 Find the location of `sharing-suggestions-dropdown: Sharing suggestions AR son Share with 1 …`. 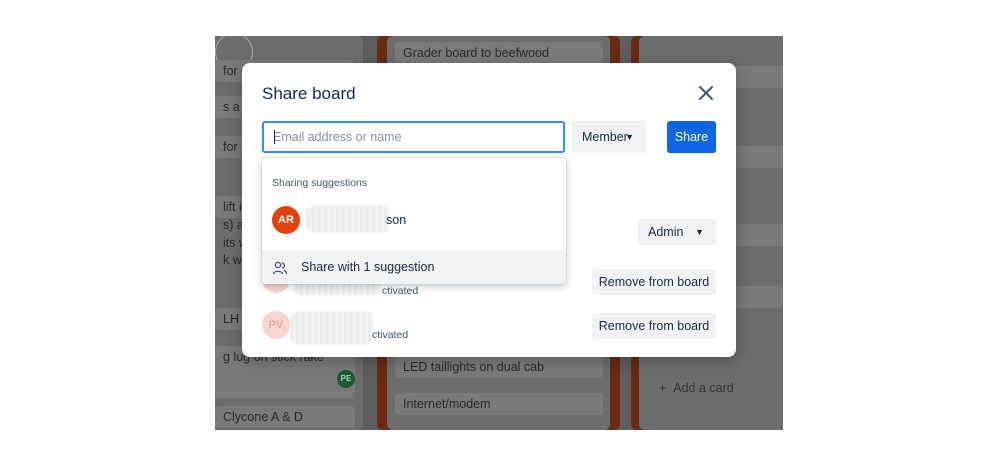

sharing-suggestions-dropdown: Sharing suggestions AR son Share with 1 … is located at coordinates (414, 221).